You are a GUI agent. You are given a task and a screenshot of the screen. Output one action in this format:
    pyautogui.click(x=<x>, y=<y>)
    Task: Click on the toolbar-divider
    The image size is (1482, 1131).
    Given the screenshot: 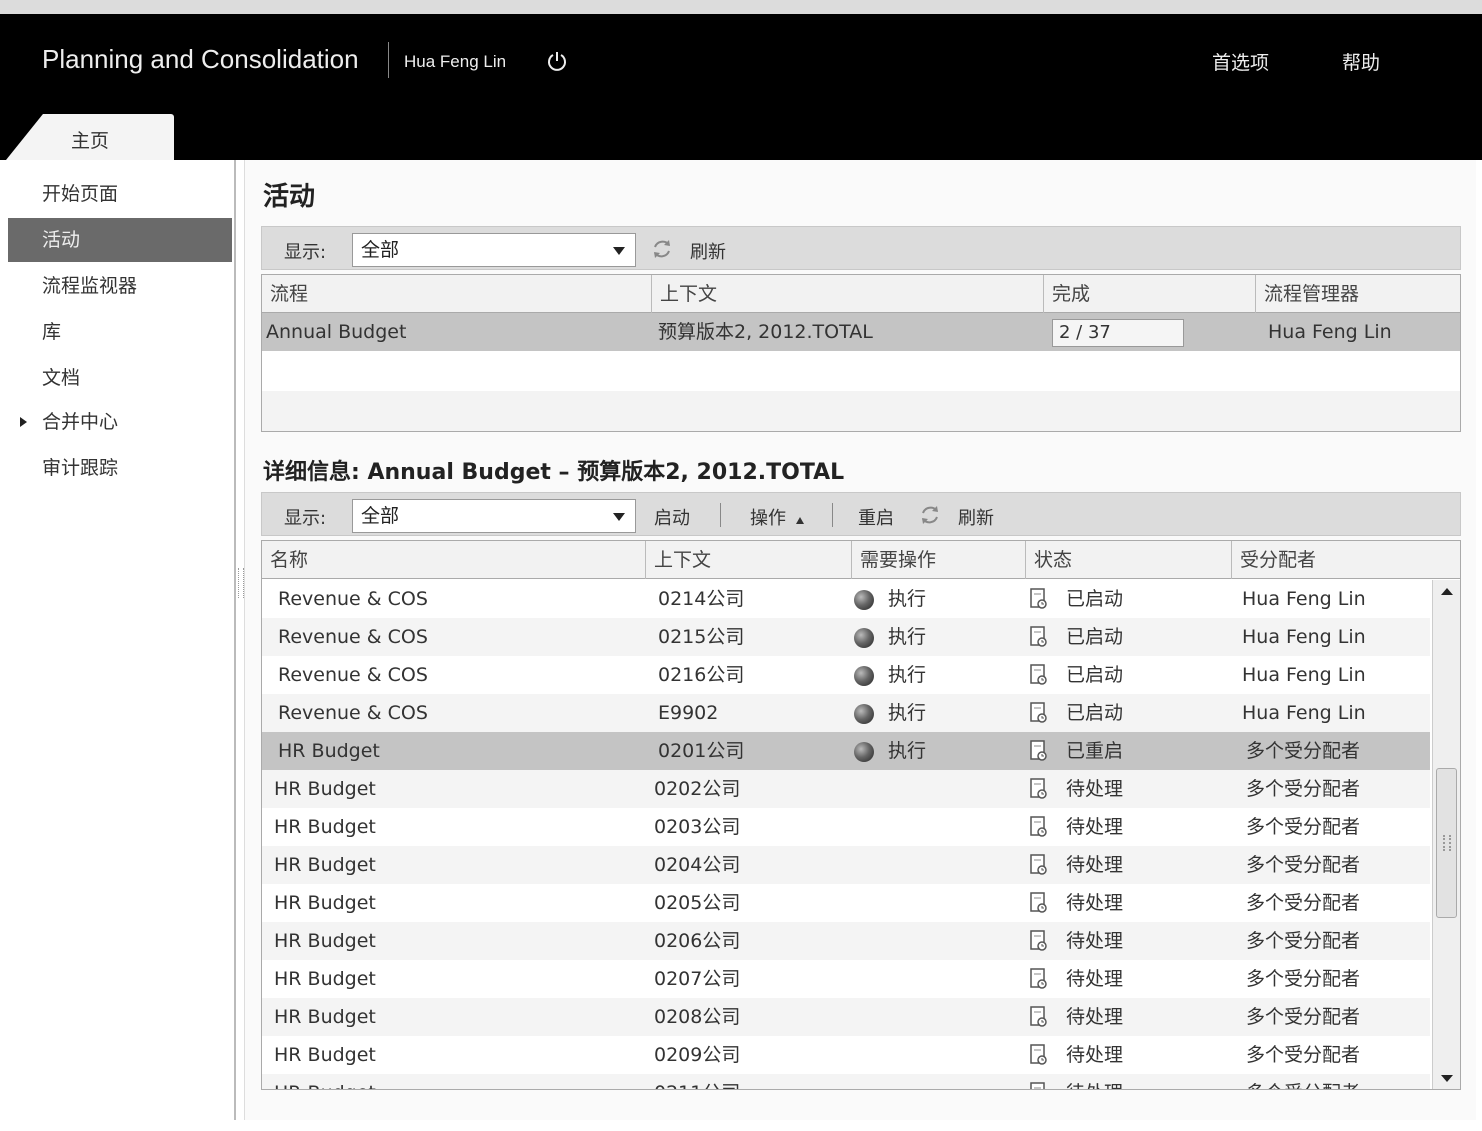 What is the action you would take?
    pyautogui.click(x=720, y=515)
    